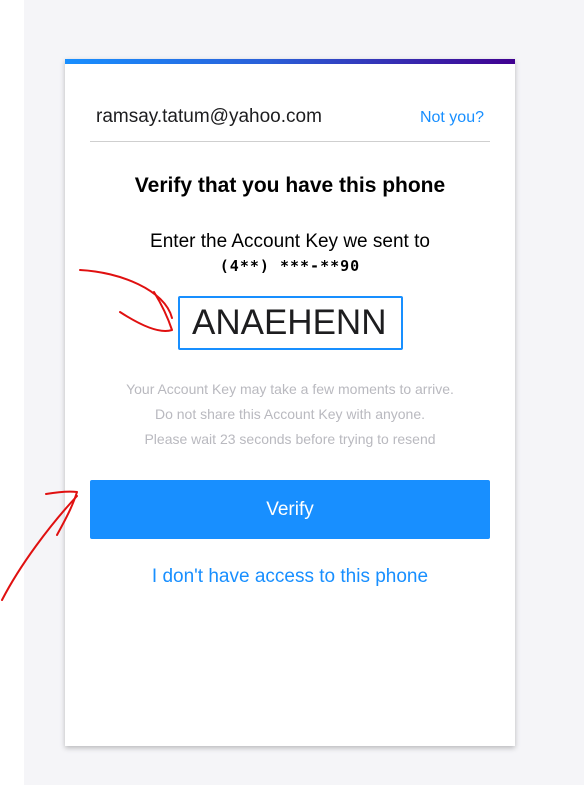 This screenshot has width=584, height=785. What do you see at coordinates (290, 323) in the screenshot?
I see `account-key-input` at bounding box center [290, 323].